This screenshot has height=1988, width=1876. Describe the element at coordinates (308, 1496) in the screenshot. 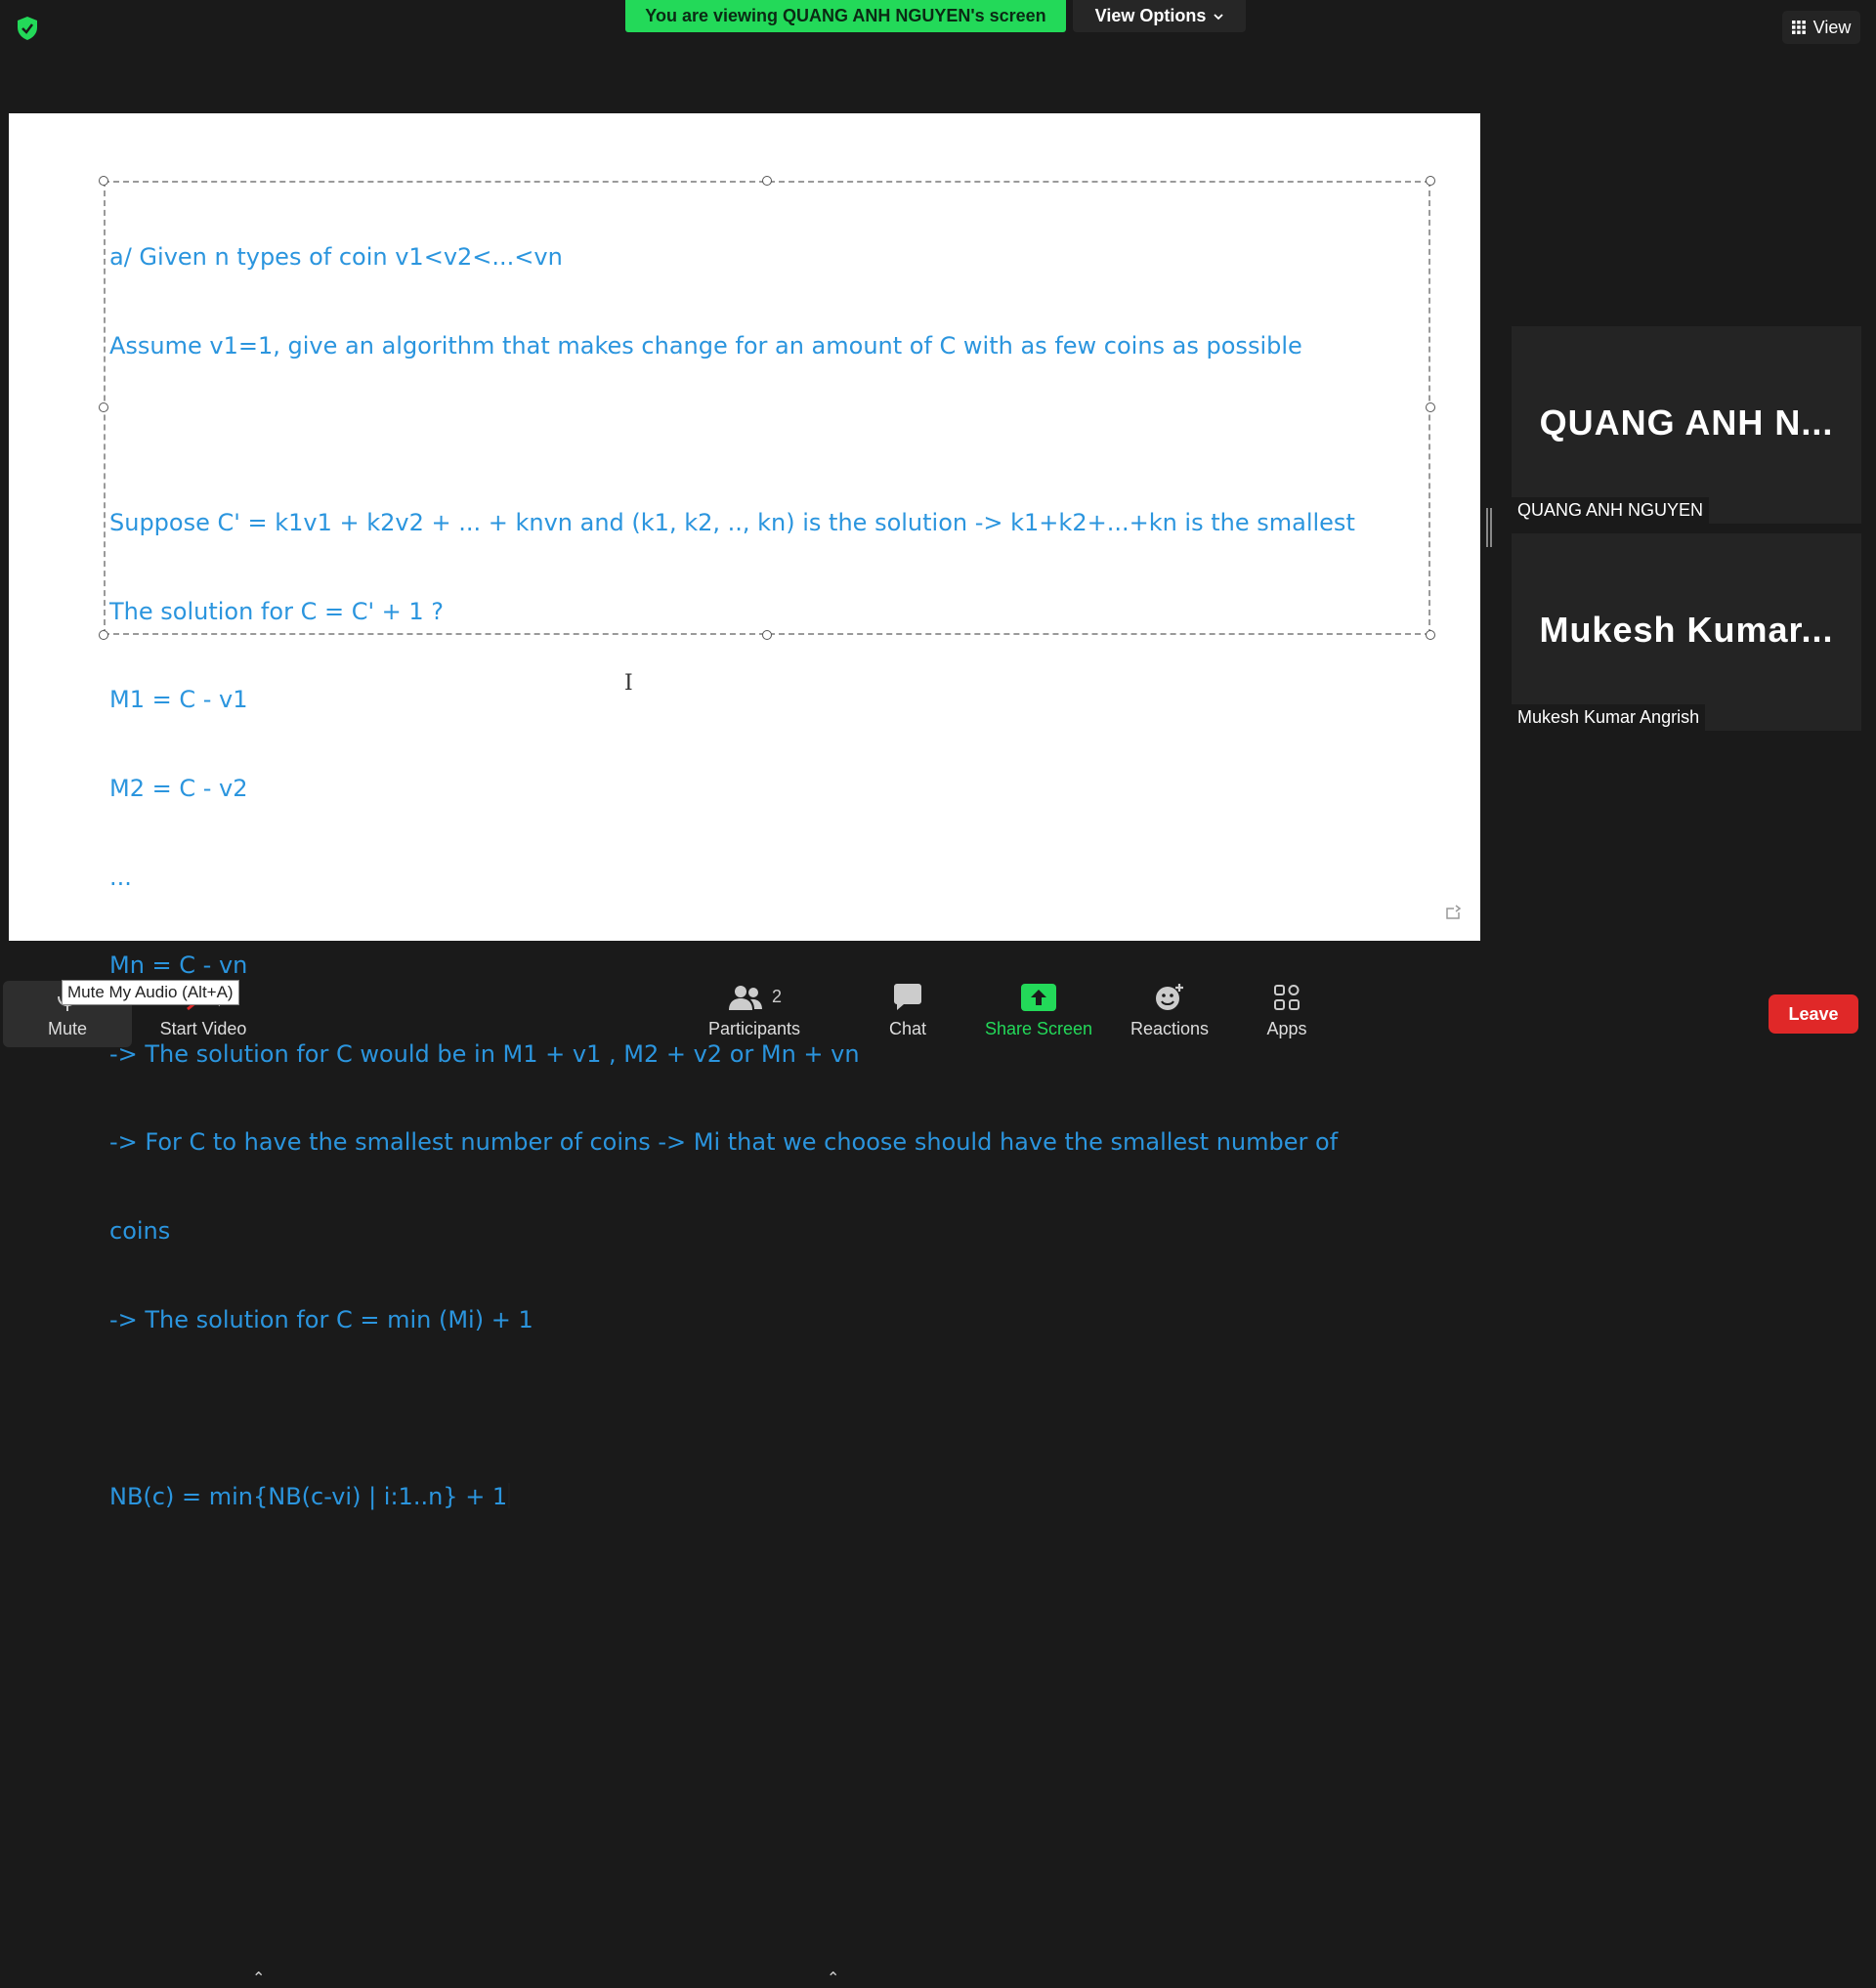

I see `text-line: NB(c) = min{NB(c-vi) | i:1..n} + 1` at that location.